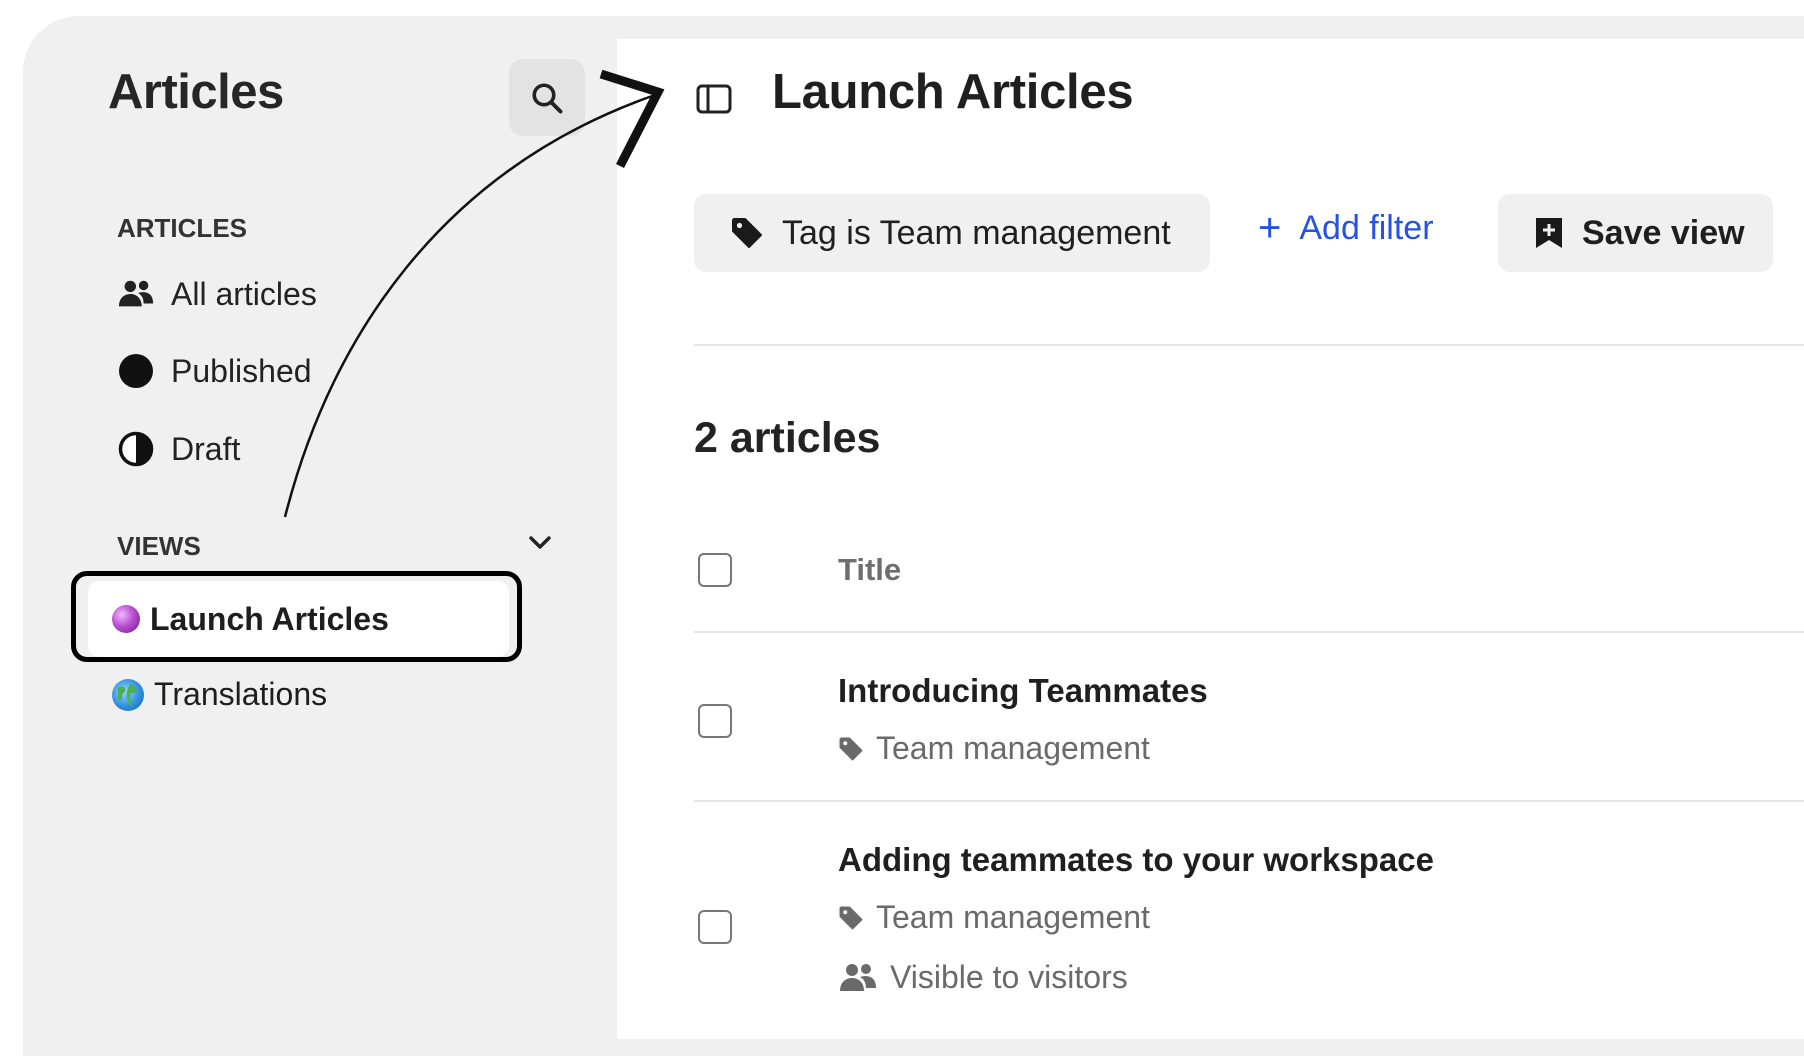  Describe the element at coordinates (241, 694) in the screenshot. I see `view-item-label: Translations` at that location.